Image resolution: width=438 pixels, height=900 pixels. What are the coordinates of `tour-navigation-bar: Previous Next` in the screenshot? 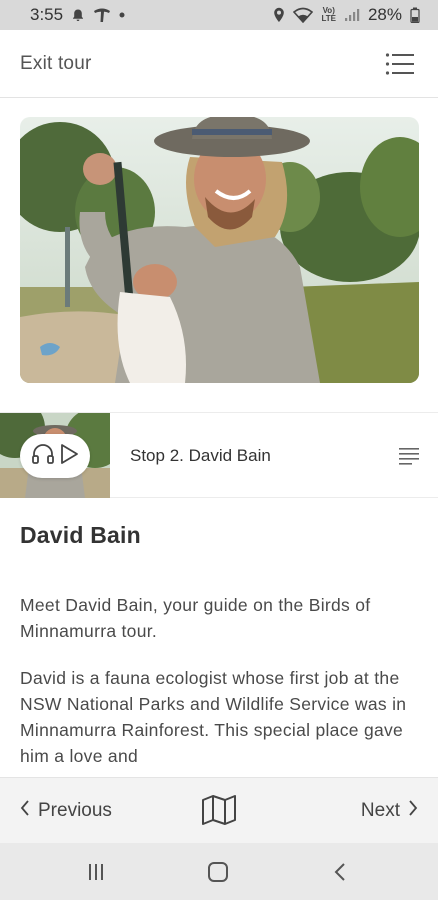 It's located at (219, 810).